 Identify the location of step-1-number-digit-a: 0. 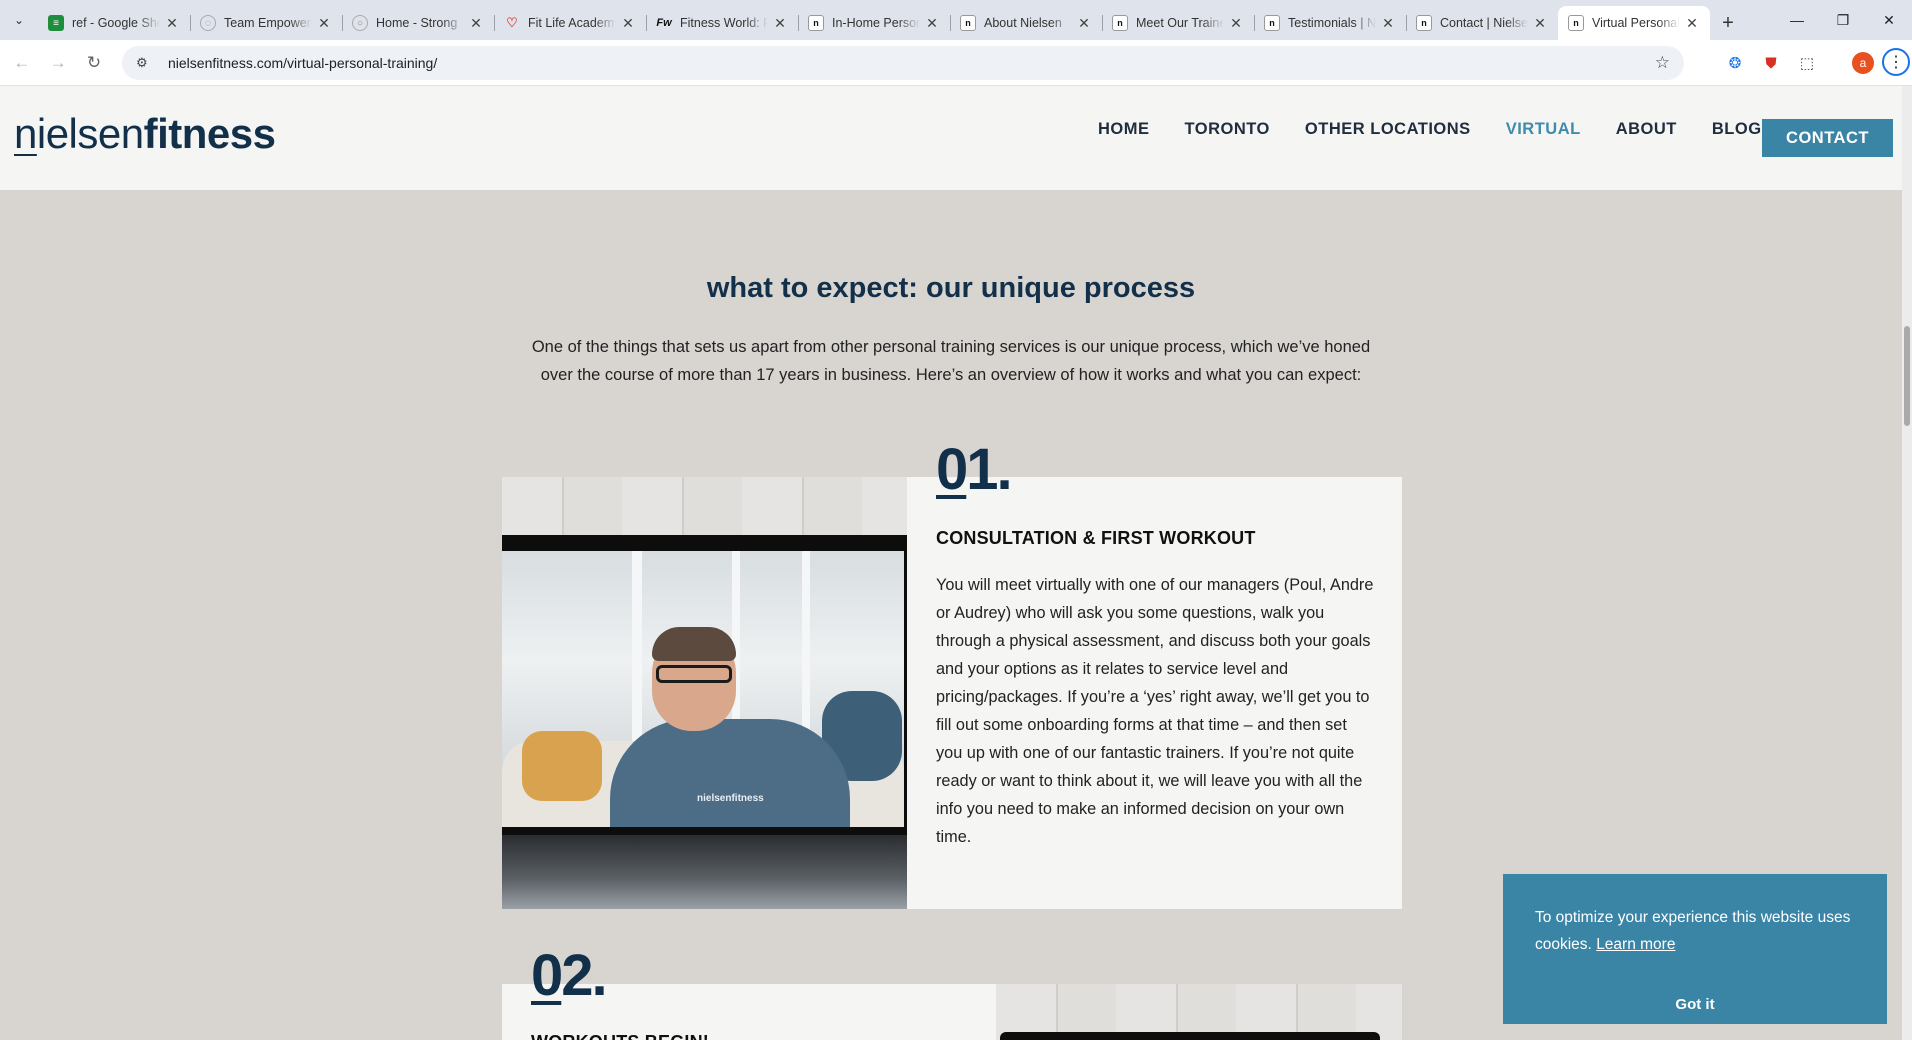
(952, 469).